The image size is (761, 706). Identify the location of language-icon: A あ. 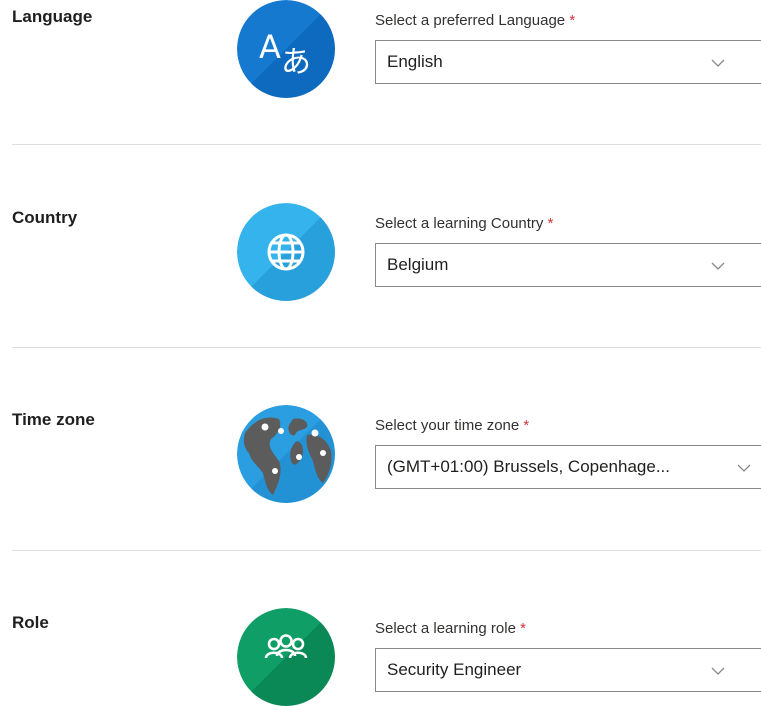
(286, 49).